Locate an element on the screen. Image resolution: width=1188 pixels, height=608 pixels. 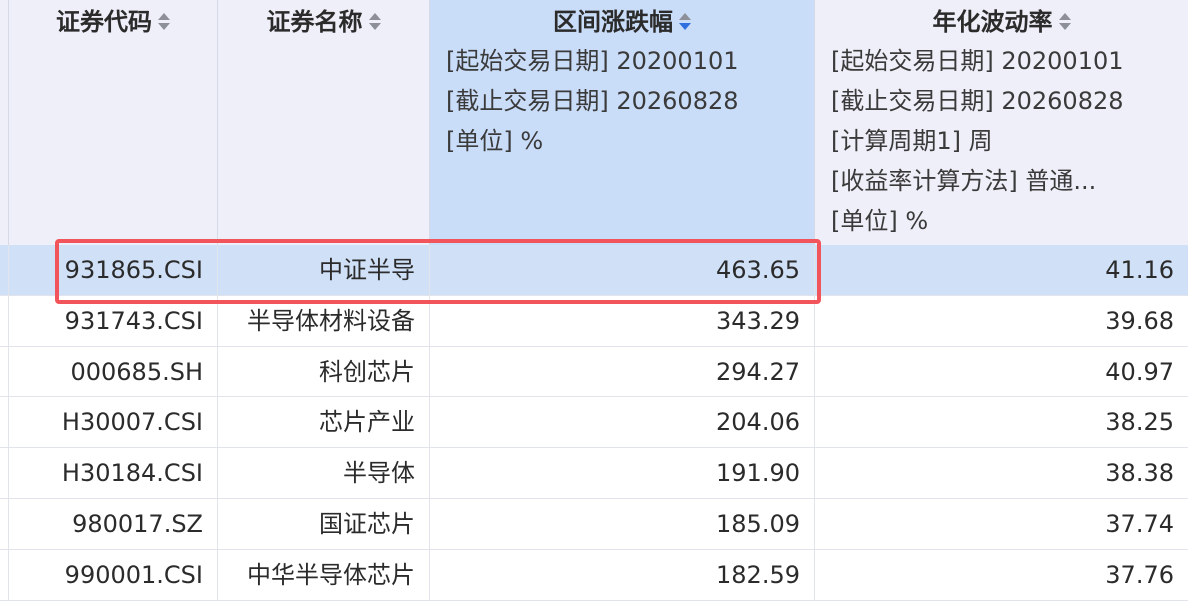
cell-change: 463.65 is located at coordinates (622, 270).